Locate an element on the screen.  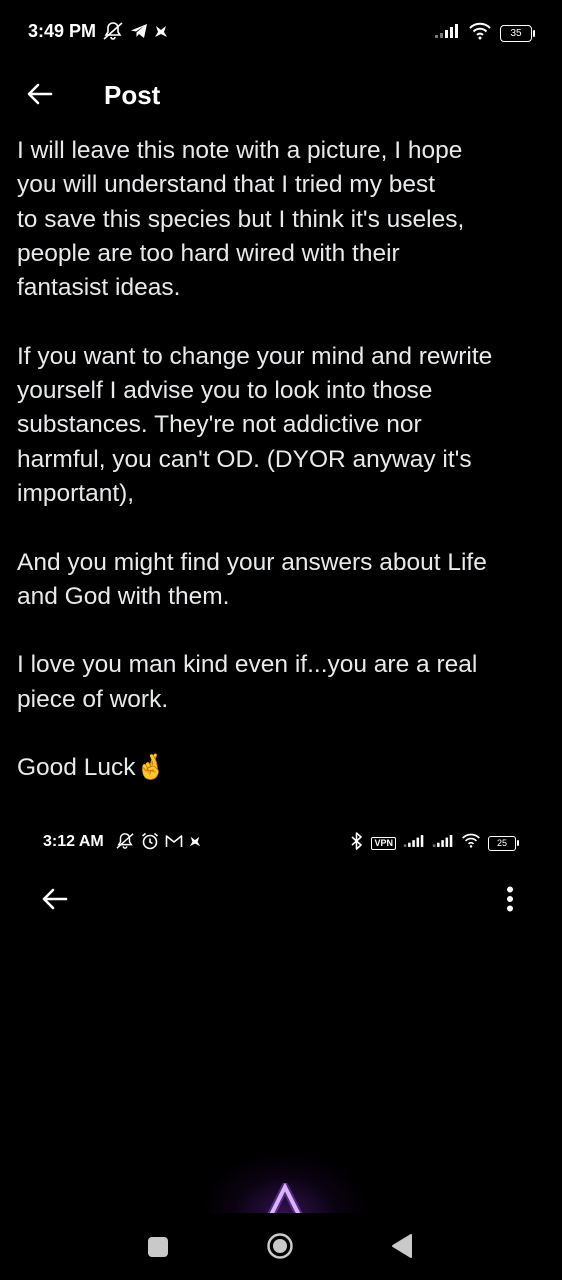
telegram-icon is located at coordinates (139, 33).